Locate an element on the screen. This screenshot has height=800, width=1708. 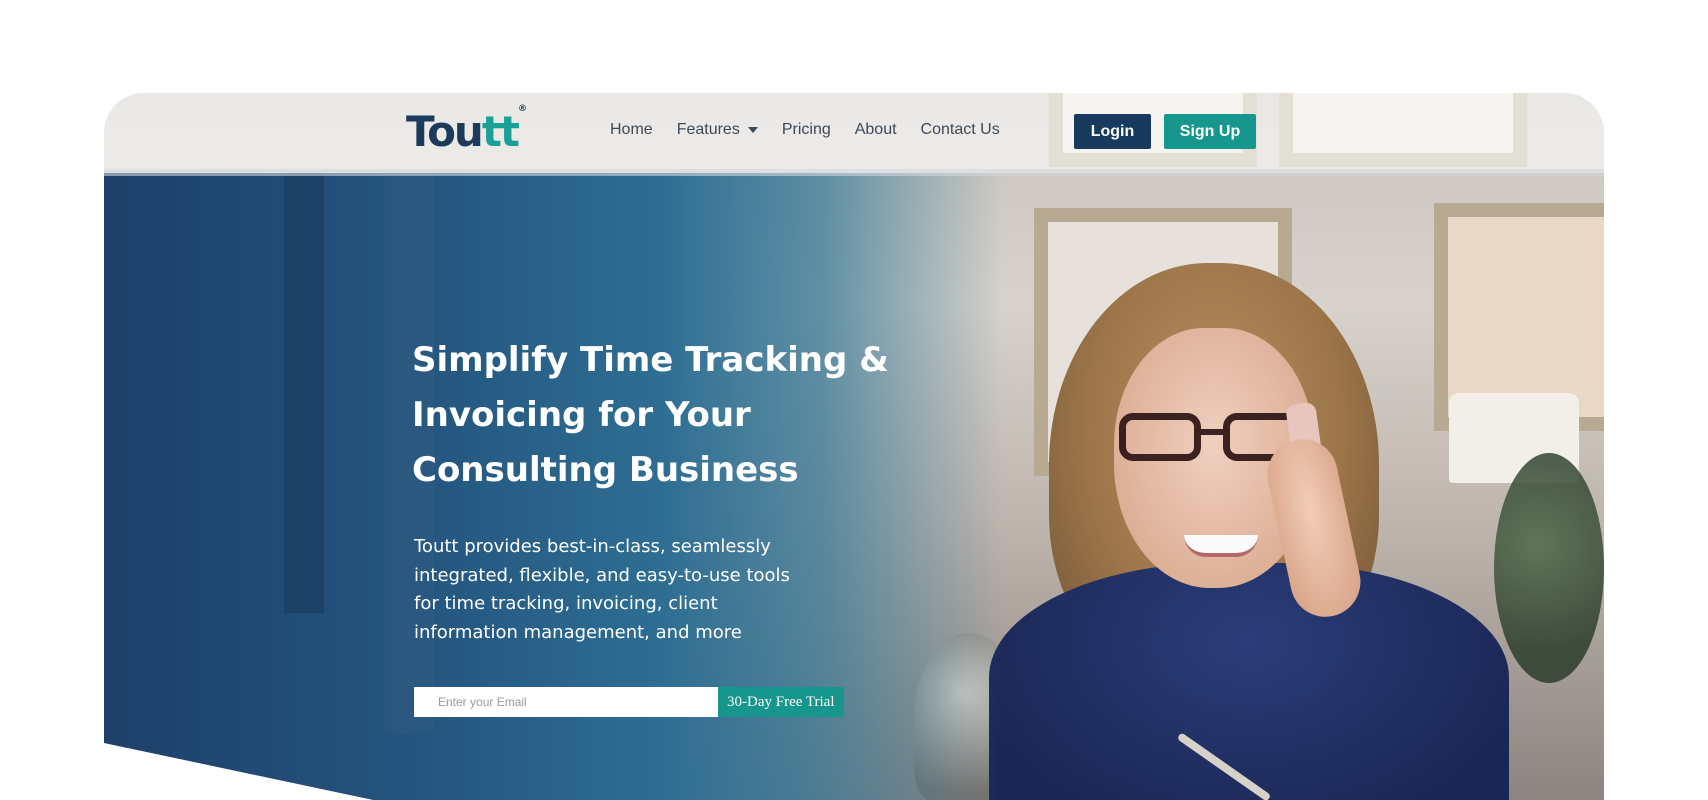
person-shirt is located at coordinates (1249, 681).